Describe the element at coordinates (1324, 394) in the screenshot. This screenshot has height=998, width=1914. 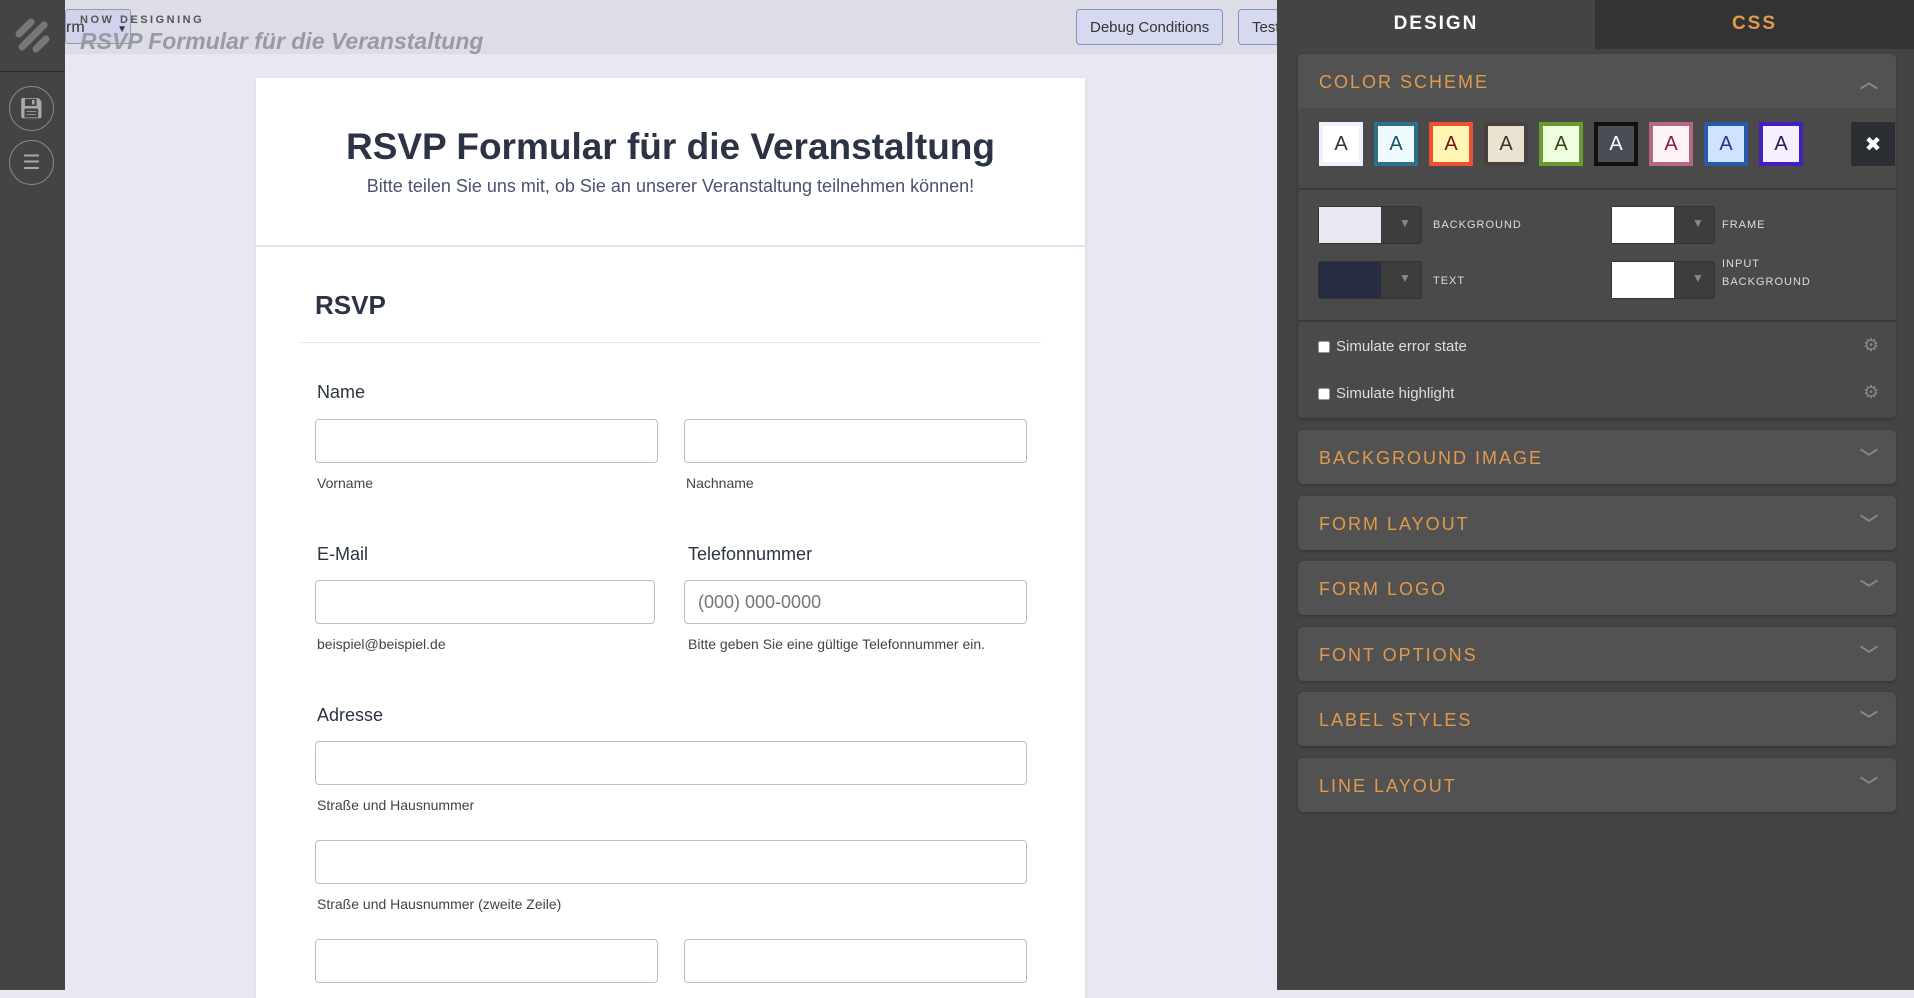
I see `simulate-highlight-checkbox` at that location.